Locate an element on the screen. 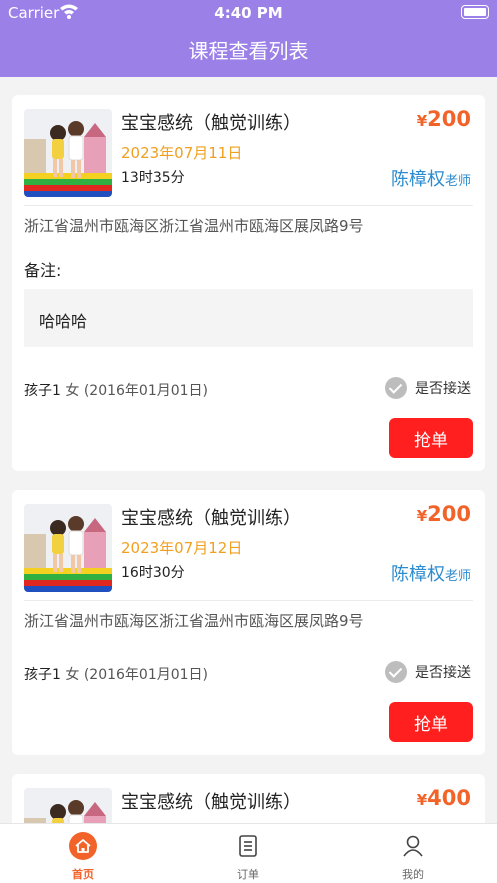 The height and width of the screenshot is (883, 497). tab-bar: 首页 订单 我的 is located at coordinates (248, 853).